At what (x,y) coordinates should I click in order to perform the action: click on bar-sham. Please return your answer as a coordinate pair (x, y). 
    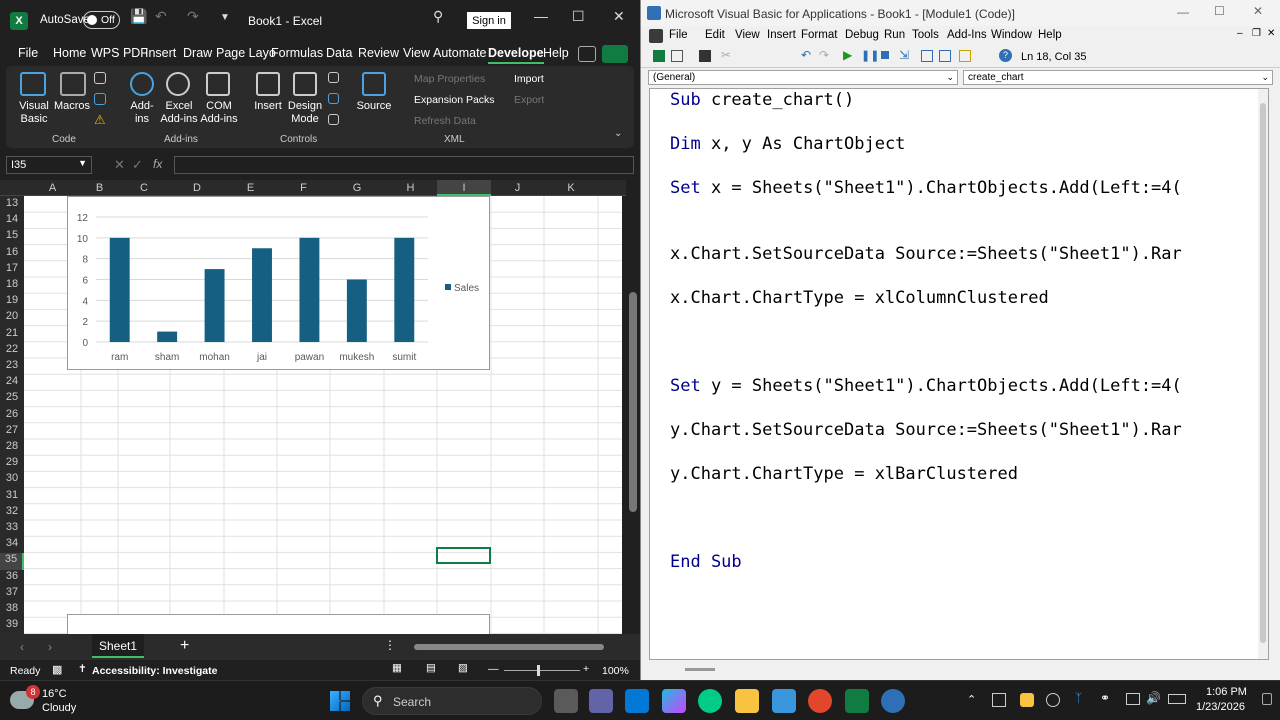
    Looking at the image, I should click on (167, 336).